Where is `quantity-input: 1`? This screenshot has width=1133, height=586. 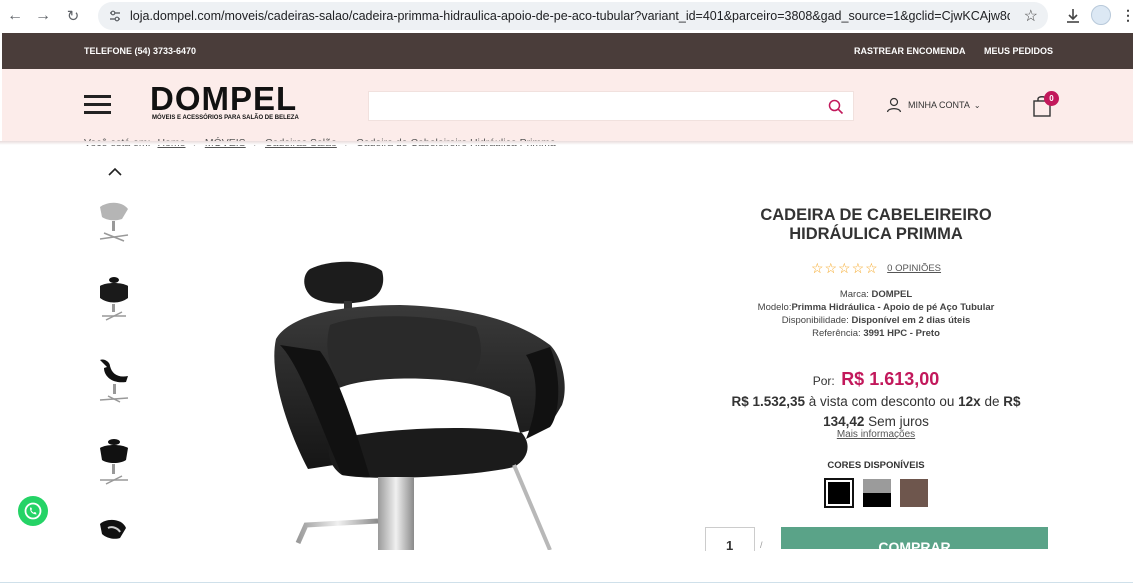
quantity-input: 1 is located at coordinates (730, 539).